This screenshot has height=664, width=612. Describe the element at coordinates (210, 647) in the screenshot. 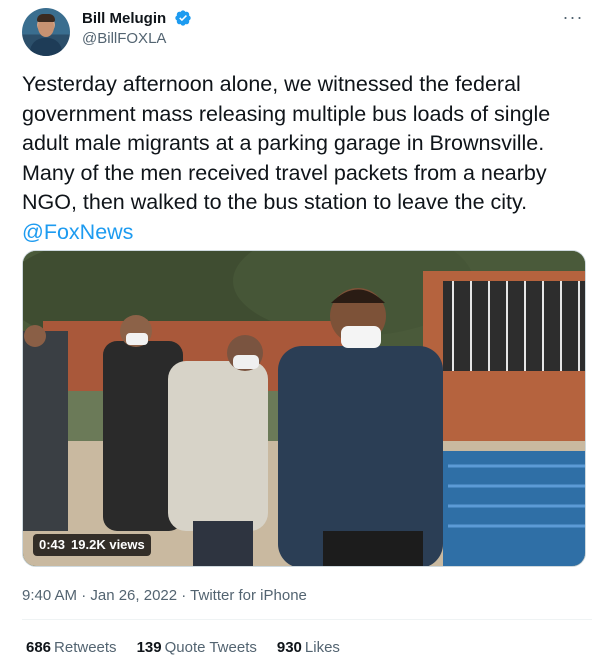

I see `quotes-label: Quote Tweets` at that location.